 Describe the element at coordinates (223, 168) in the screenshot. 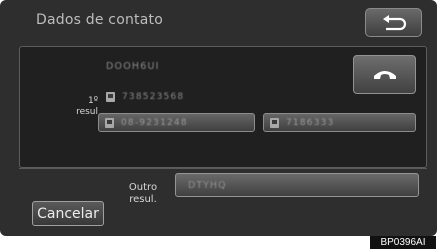

I see `divider` at that location.